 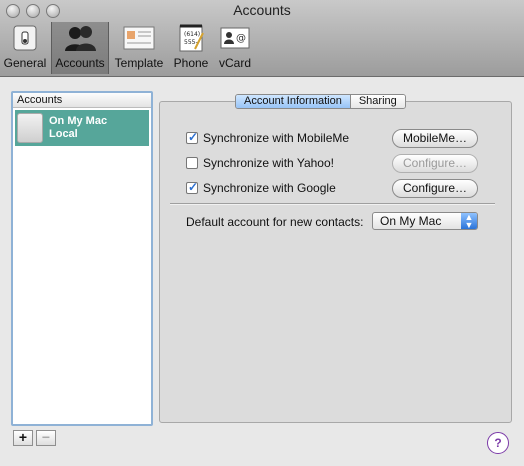 I want to click on template-icon, so click(x=139, y=38).